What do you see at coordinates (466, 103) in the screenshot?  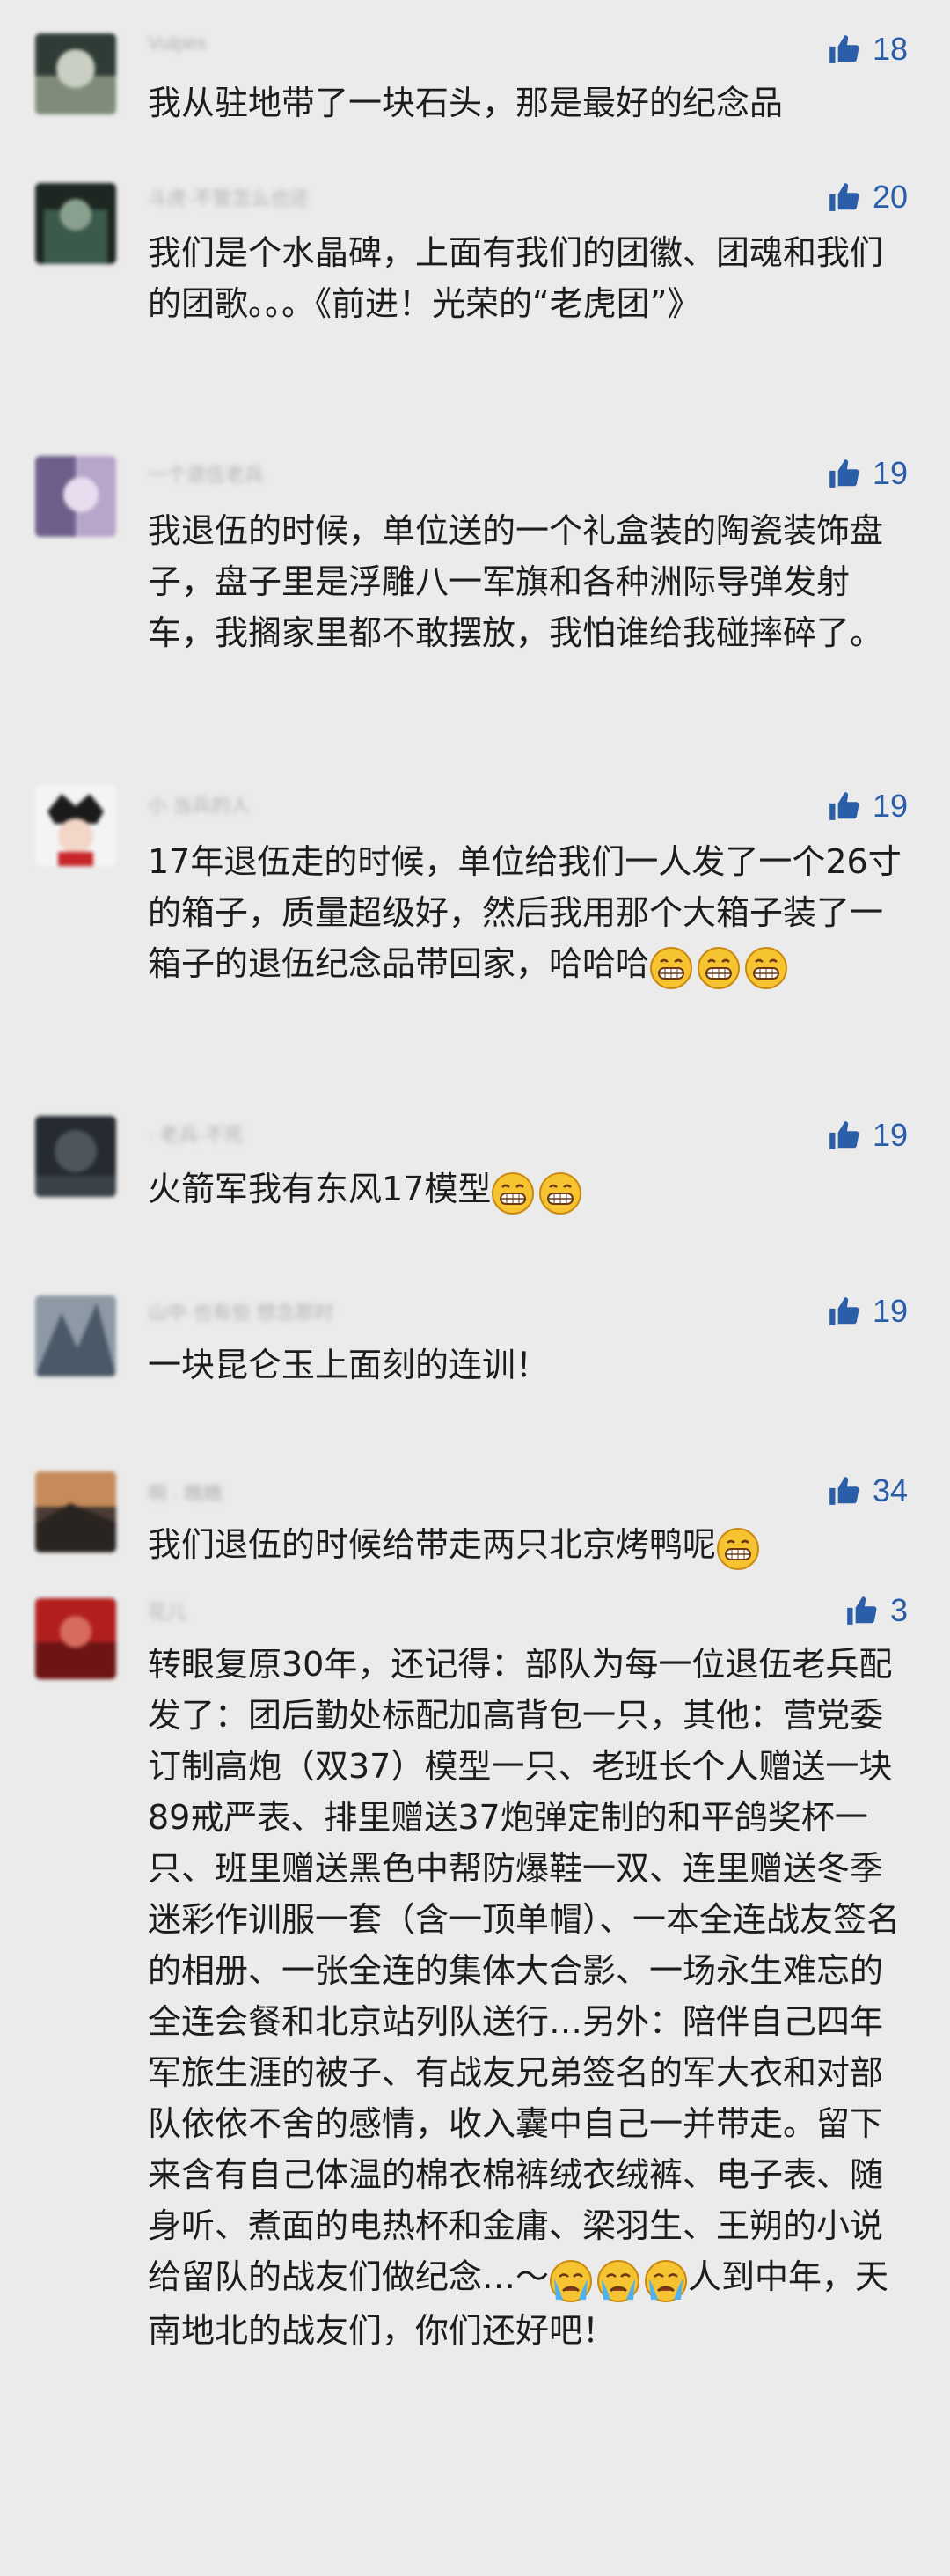 I see `comment-text: 我从驻地带了一块石头，那是最好的纪念品` at bounding box center [466, 103].